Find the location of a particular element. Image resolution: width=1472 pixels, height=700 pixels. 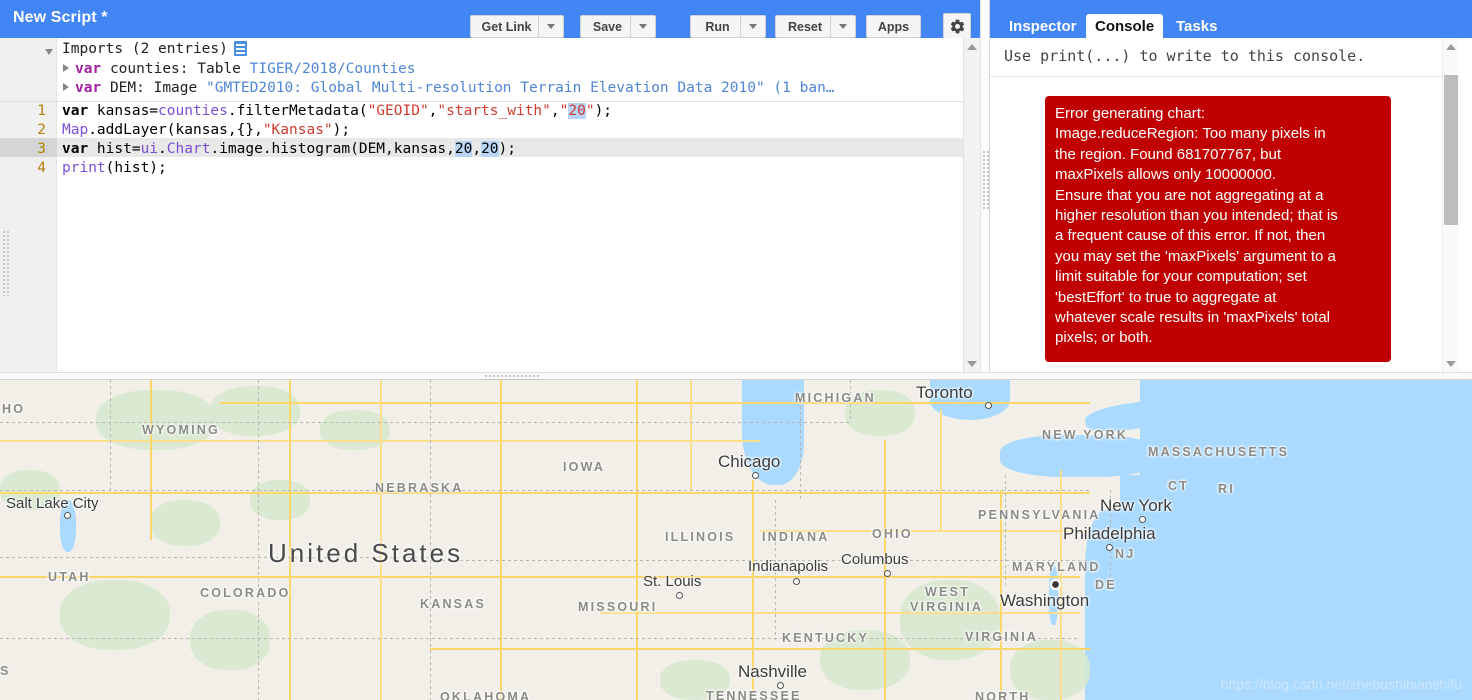

state-label: UTAH is located at coordinates (69, 577).